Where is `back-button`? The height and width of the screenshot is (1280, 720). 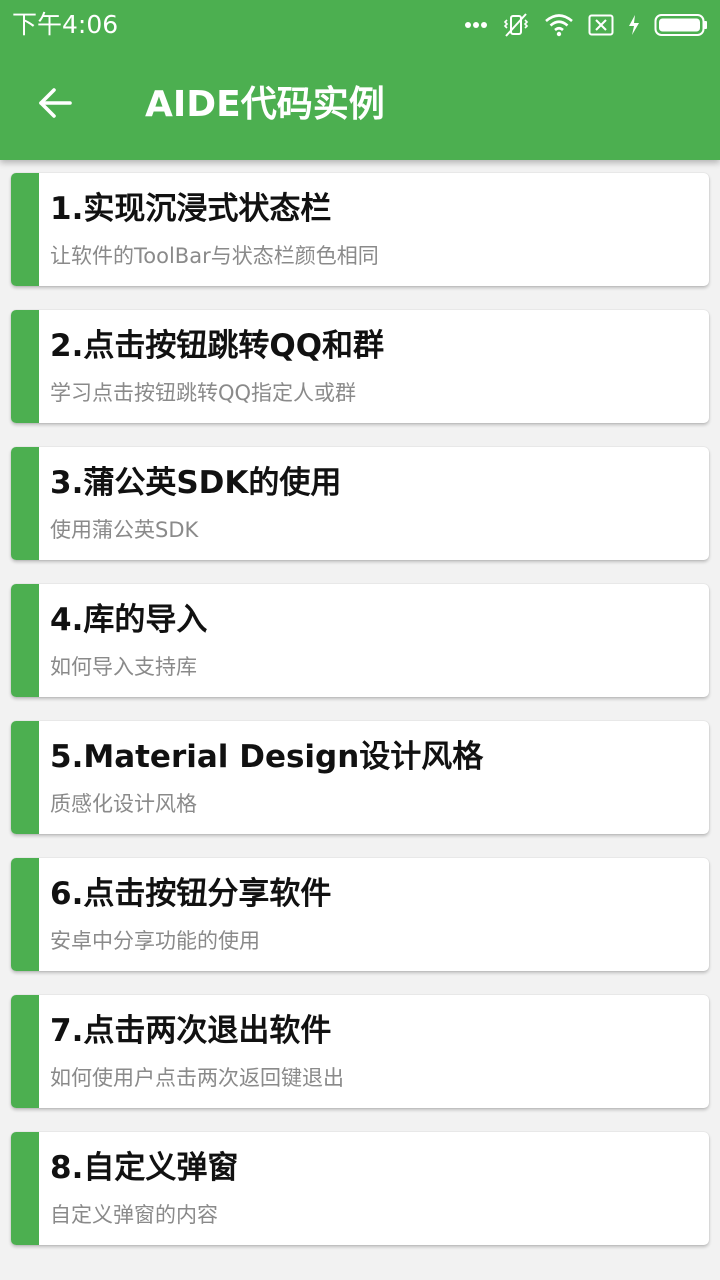
back-button is located at coordinates (55, 105).